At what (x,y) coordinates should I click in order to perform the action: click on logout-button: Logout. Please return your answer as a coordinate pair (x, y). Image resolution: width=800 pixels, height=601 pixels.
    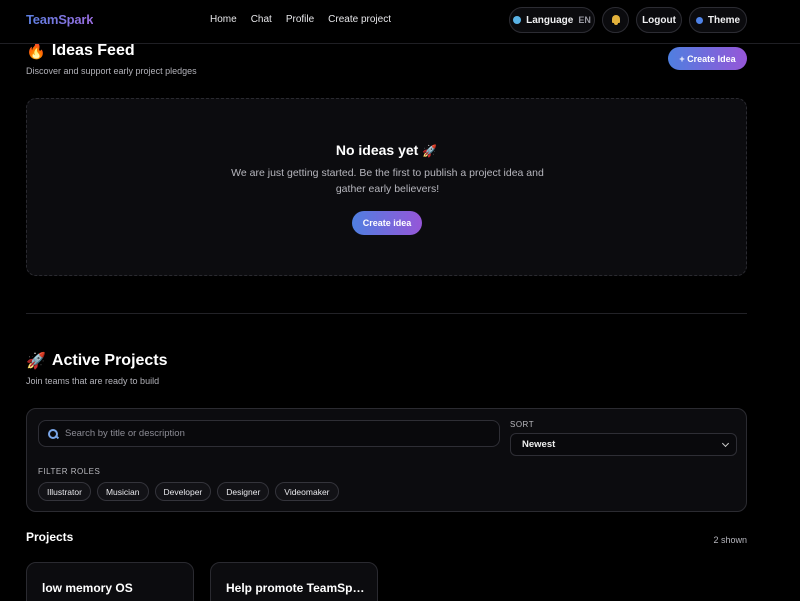
    Looking at the image, I should click on (659, 20).